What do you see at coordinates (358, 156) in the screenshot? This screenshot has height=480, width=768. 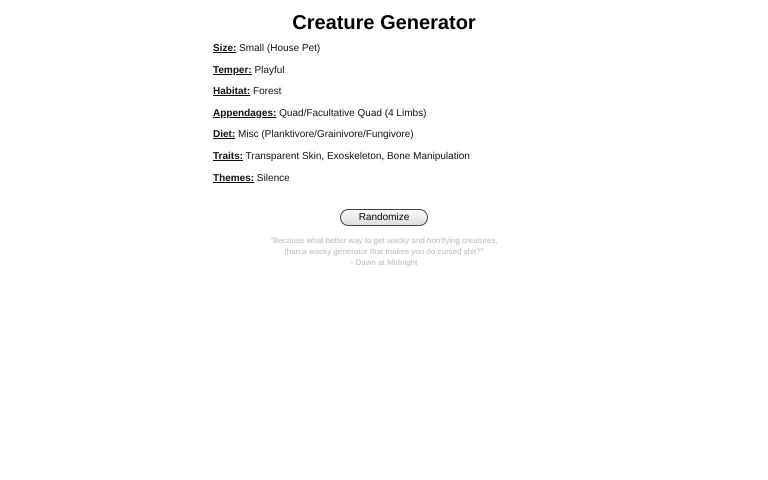 I see `attribute-value: Transparent Skin, Exoskeleton, Bone Manipulation` at bounding box center [358, 156].